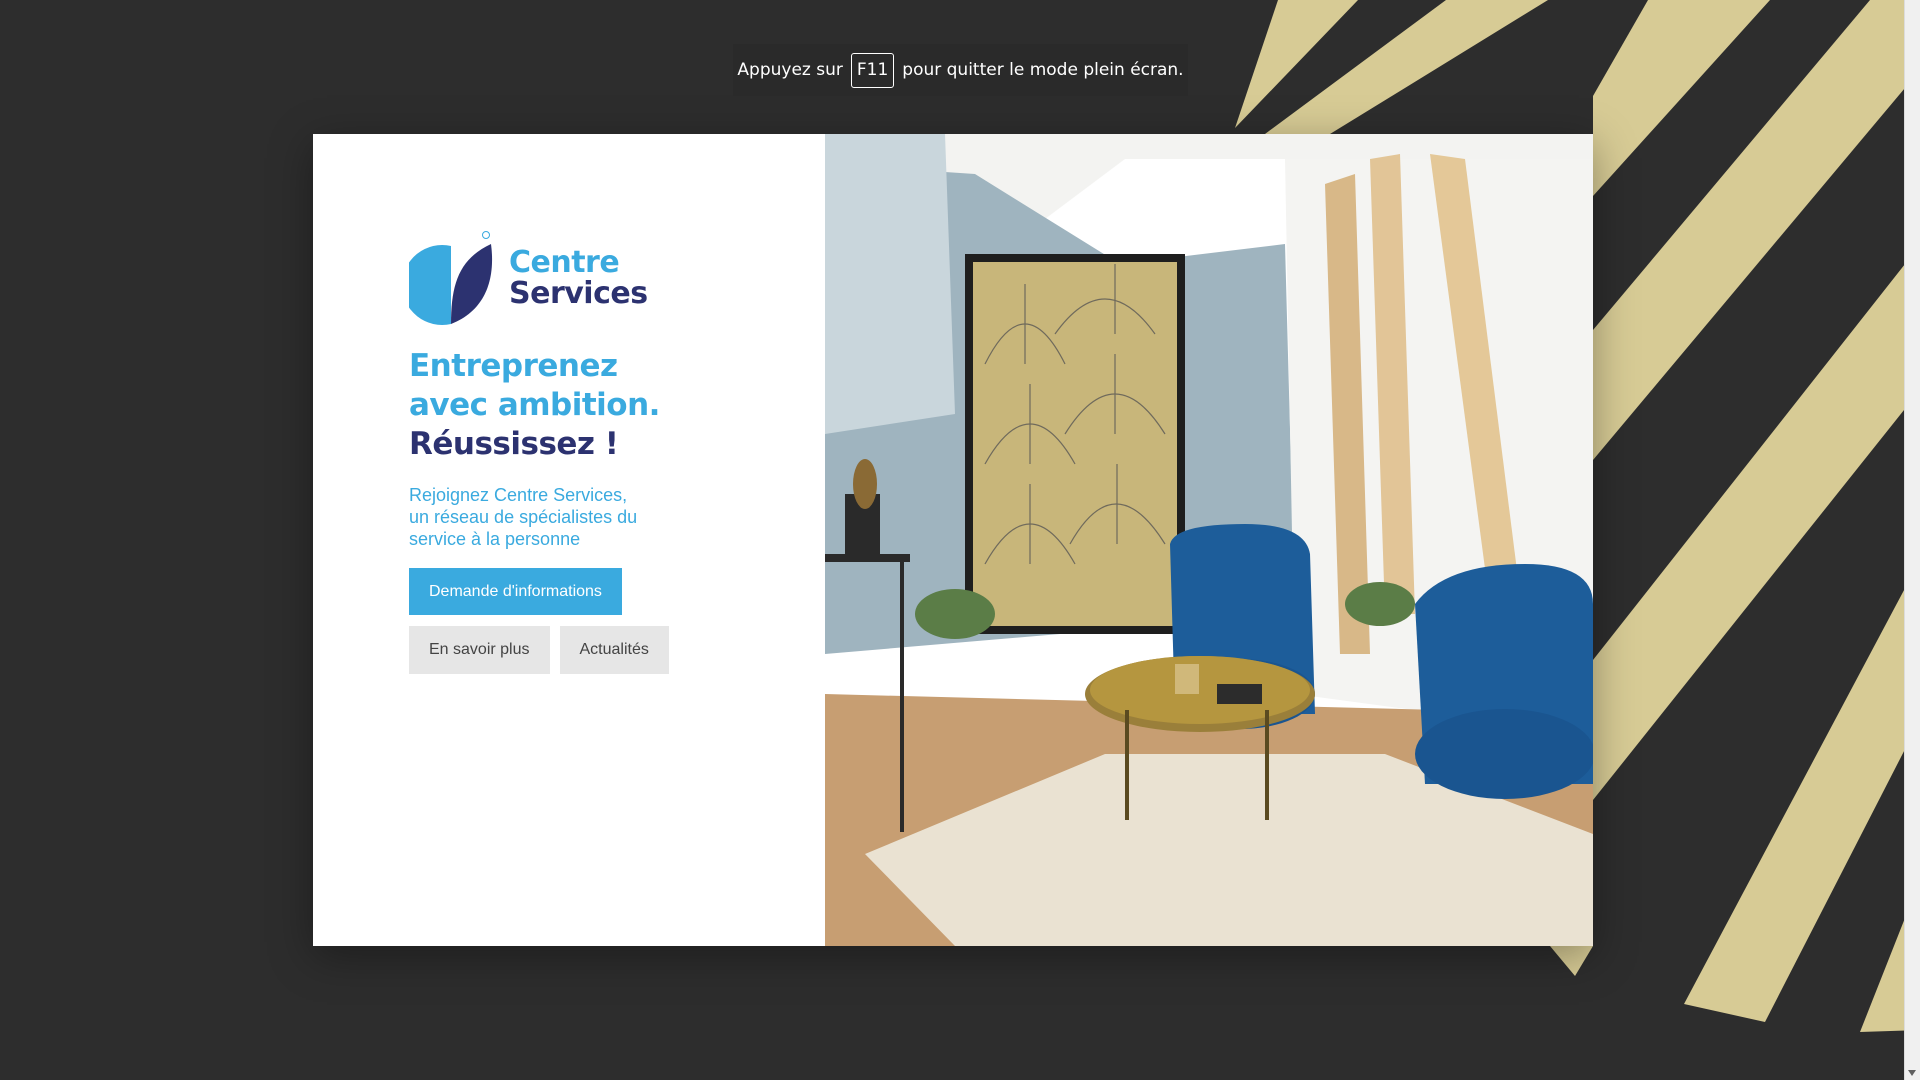  What do you see at coordinates (451, 278) in the screenshot?
I see `centre-services-logo-icon` at bounding box center [451, 278].